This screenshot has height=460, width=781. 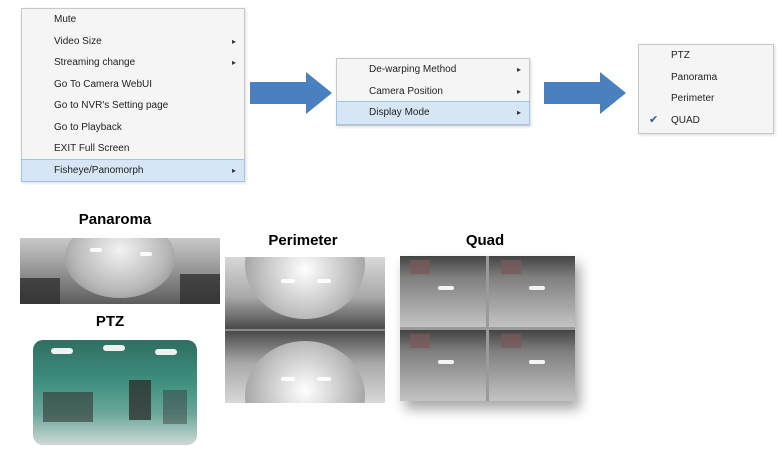 I want to click on perimeter-bottom-view, so click(x=305, y=367).